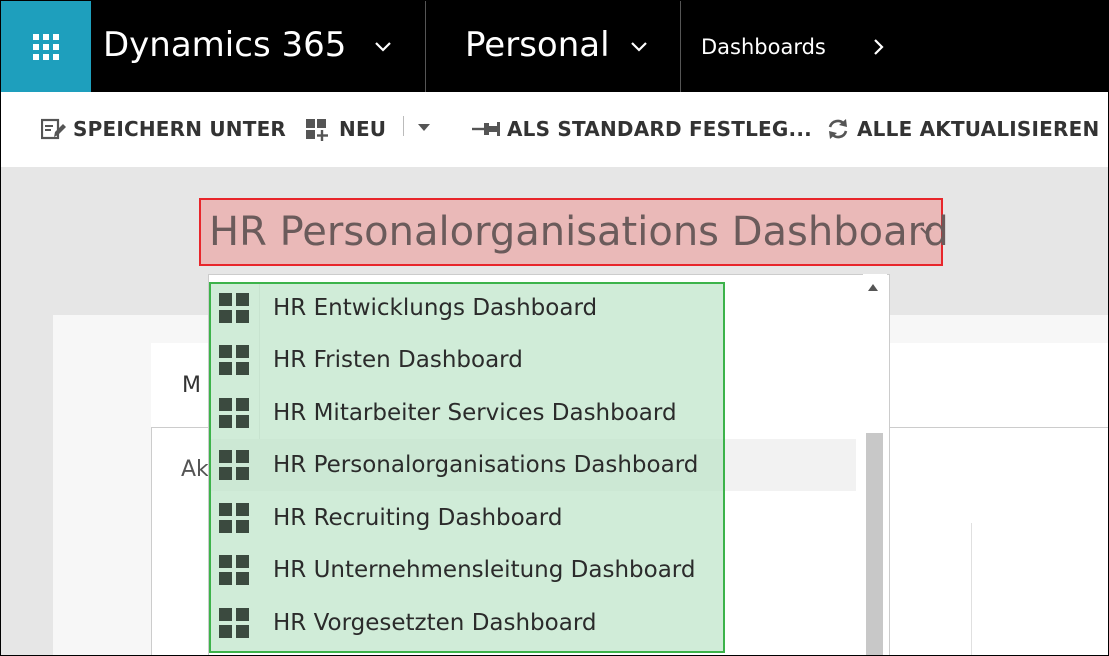 This screenshot has height=656, width=1109. Describe the element at coordinates (398, 360) in the screenshot. I see `dropdown-item-label: HR Fristen Dashboard` at that location.